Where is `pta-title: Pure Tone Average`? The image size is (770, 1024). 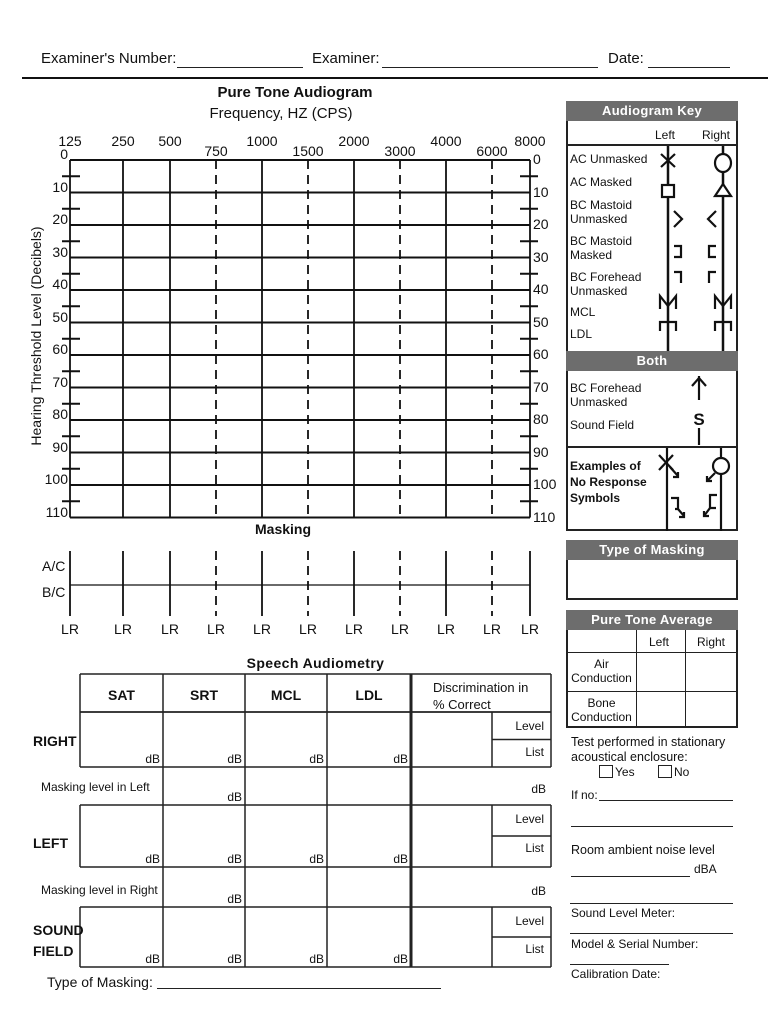 pta-title: Pure Tone Average is located at coordinates (652, 620).